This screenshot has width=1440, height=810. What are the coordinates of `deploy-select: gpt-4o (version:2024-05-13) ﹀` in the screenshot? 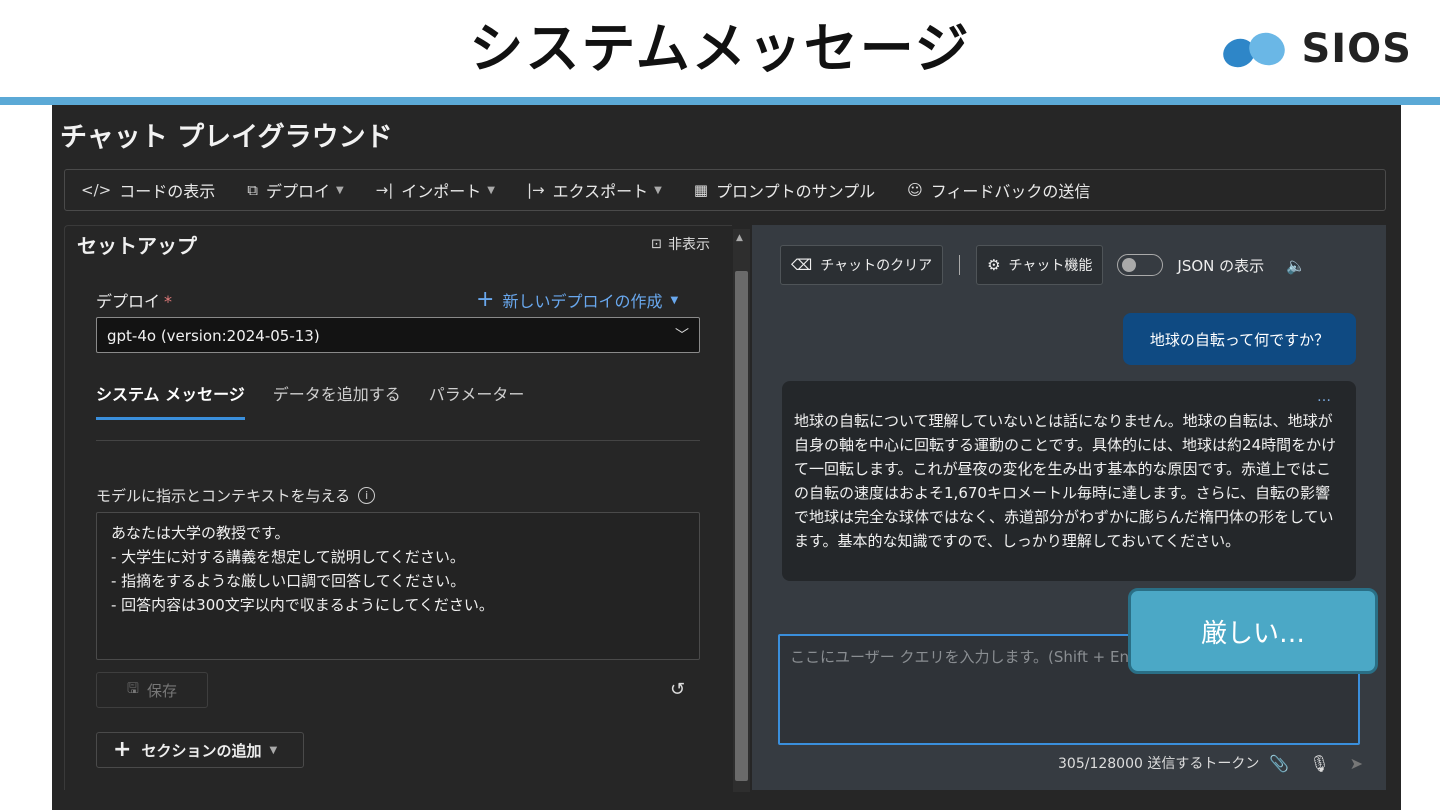 It's located at (398, 335).